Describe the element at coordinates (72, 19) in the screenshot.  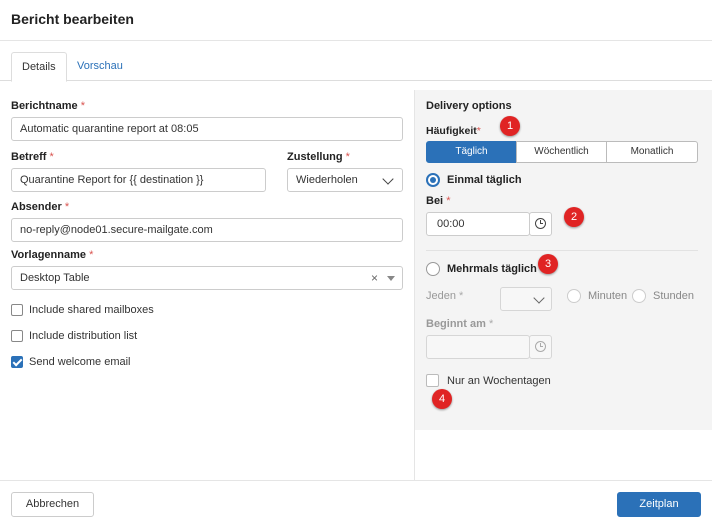
I see `dialog-title: Bericht bearbeiten` at that location.